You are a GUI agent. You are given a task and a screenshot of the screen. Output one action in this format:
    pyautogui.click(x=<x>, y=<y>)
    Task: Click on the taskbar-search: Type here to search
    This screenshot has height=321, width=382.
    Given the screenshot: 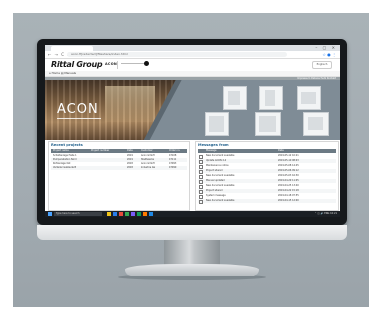 What is the action you would take?
    pyautogui.click(x=78, y=214)
    